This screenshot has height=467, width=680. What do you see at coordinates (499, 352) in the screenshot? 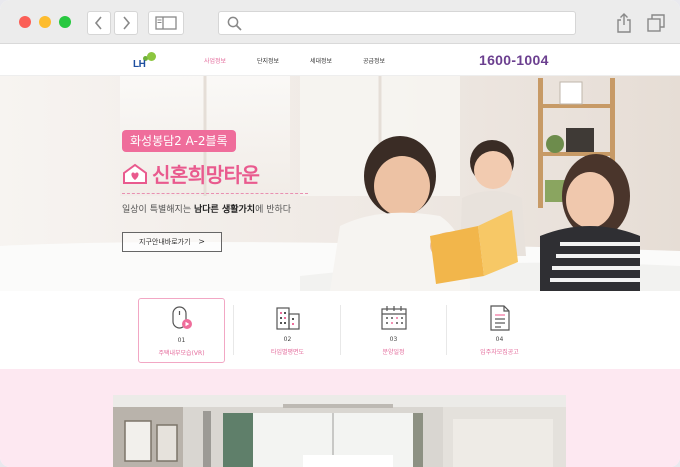
I see `quick-link-label: 입주자모집공고` at bounding box center [499, 352].